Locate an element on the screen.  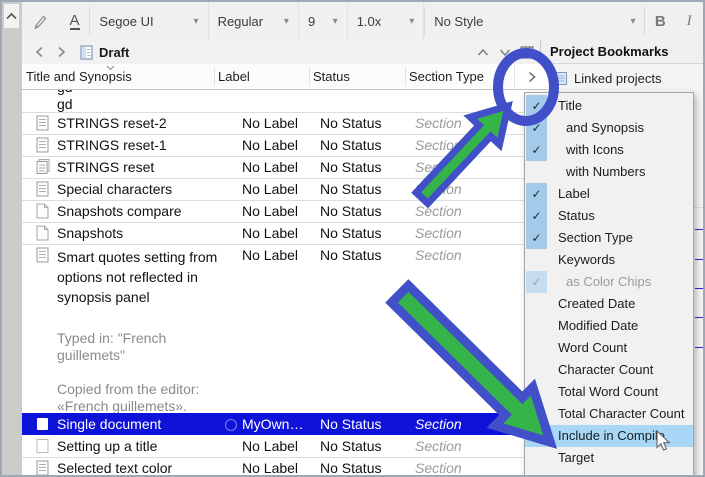
row-synopsis: gd is located at coordinates (65, 104).